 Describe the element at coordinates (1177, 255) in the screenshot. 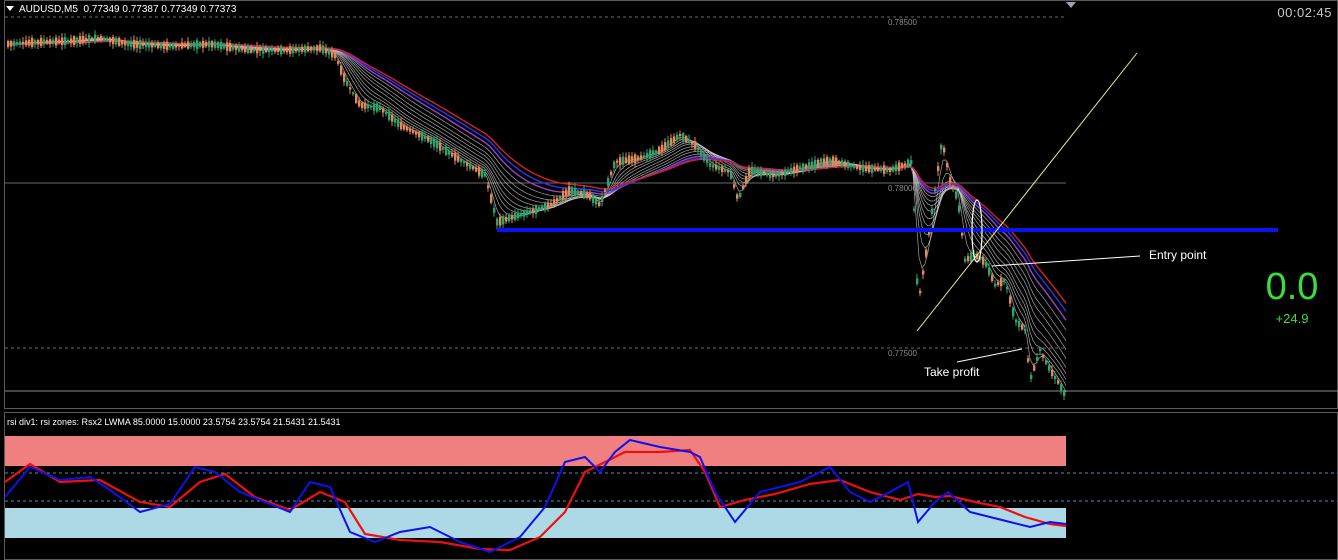

I see `entry-point-label: Entry point` at that location.